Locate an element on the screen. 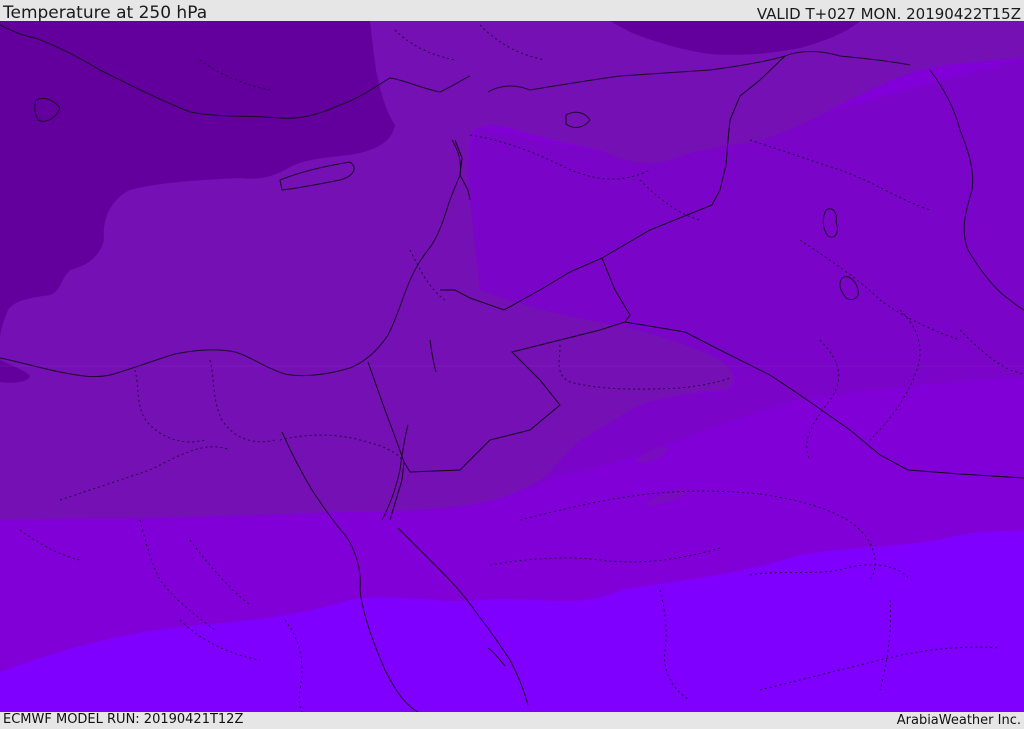  model-run-label: ECMWF MODEL RUN: 20190421T12Z is located at coordinates (123, 719).